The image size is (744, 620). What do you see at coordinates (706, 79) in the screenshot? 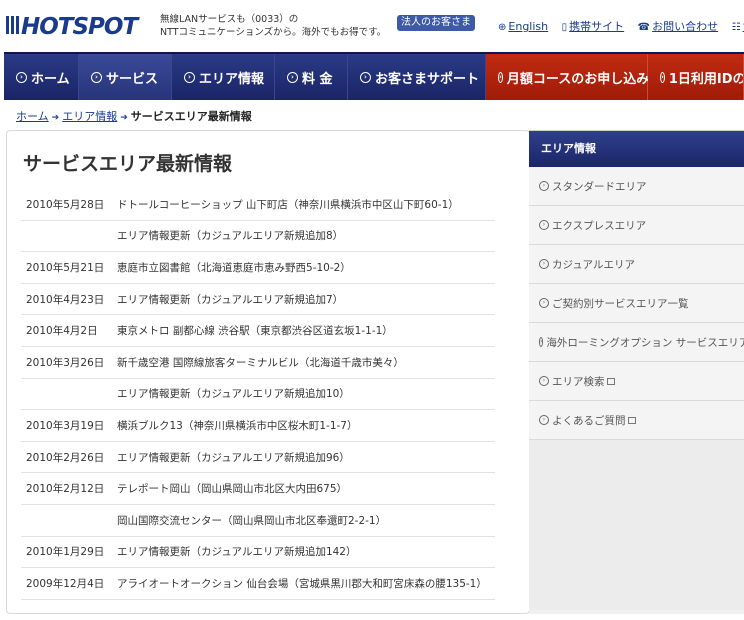
I see `nav-label: 1日利用IDの` at bounding box center [706, 79].